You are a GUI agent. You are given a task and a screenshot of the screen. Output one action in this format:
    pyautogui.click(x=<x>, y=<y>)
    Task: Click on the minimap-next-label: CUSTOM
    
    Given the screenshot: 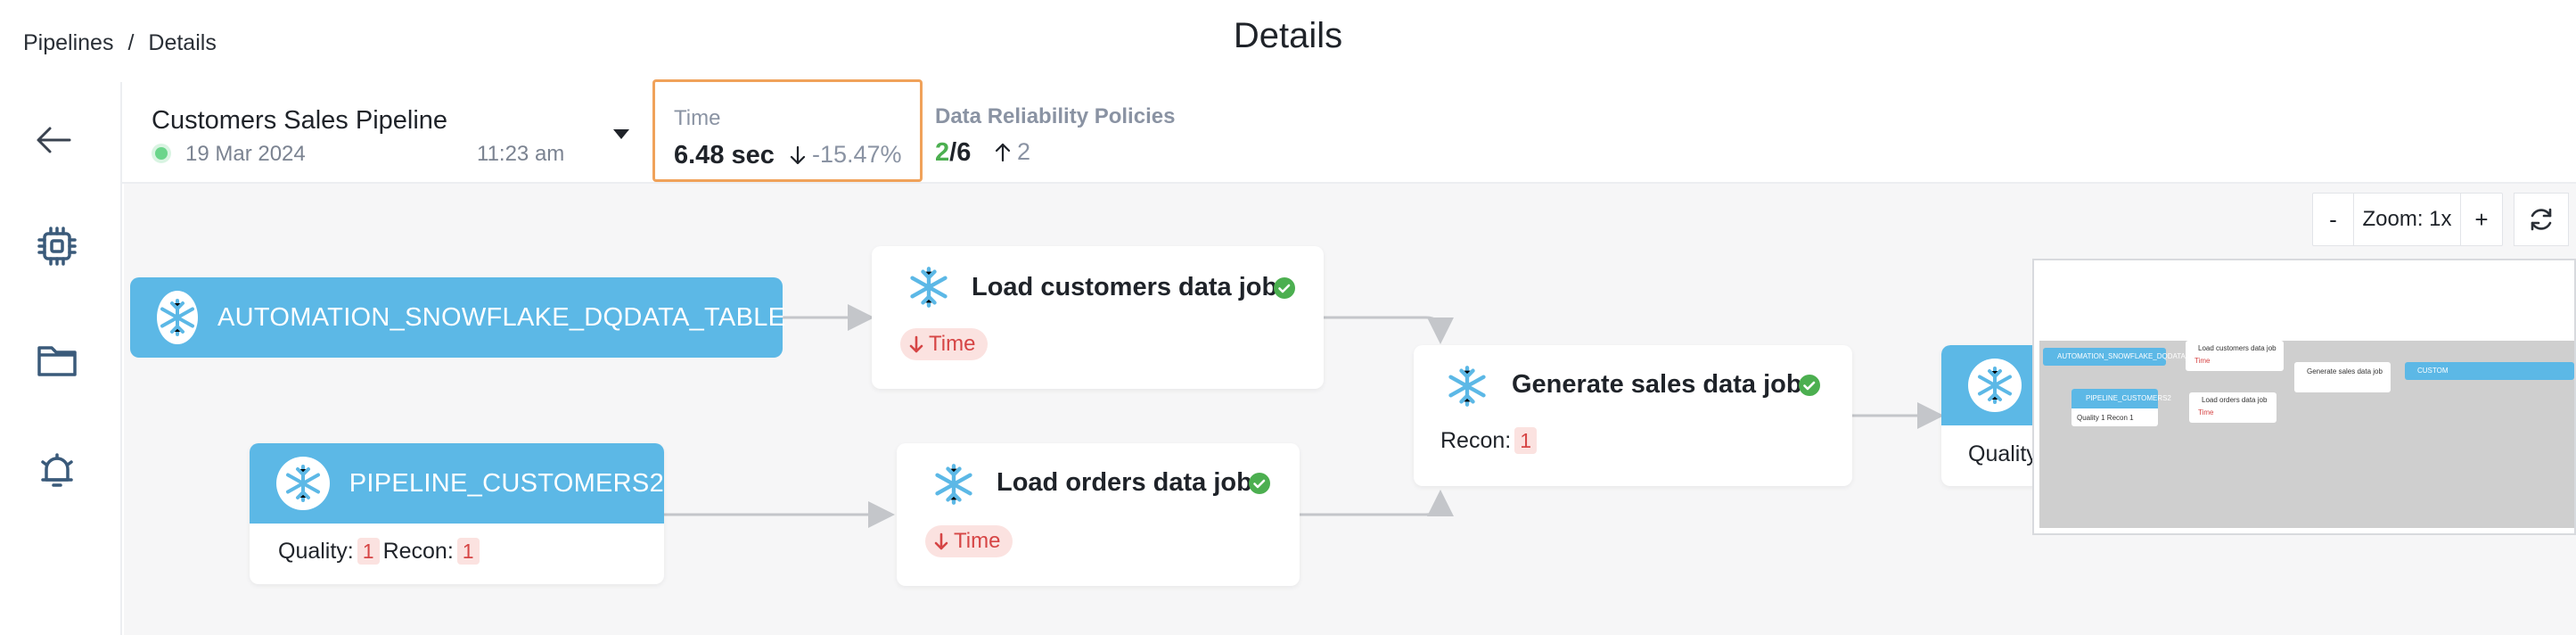 What is the action you would take?
    pyautogui.click(x=2433, y=371)
    